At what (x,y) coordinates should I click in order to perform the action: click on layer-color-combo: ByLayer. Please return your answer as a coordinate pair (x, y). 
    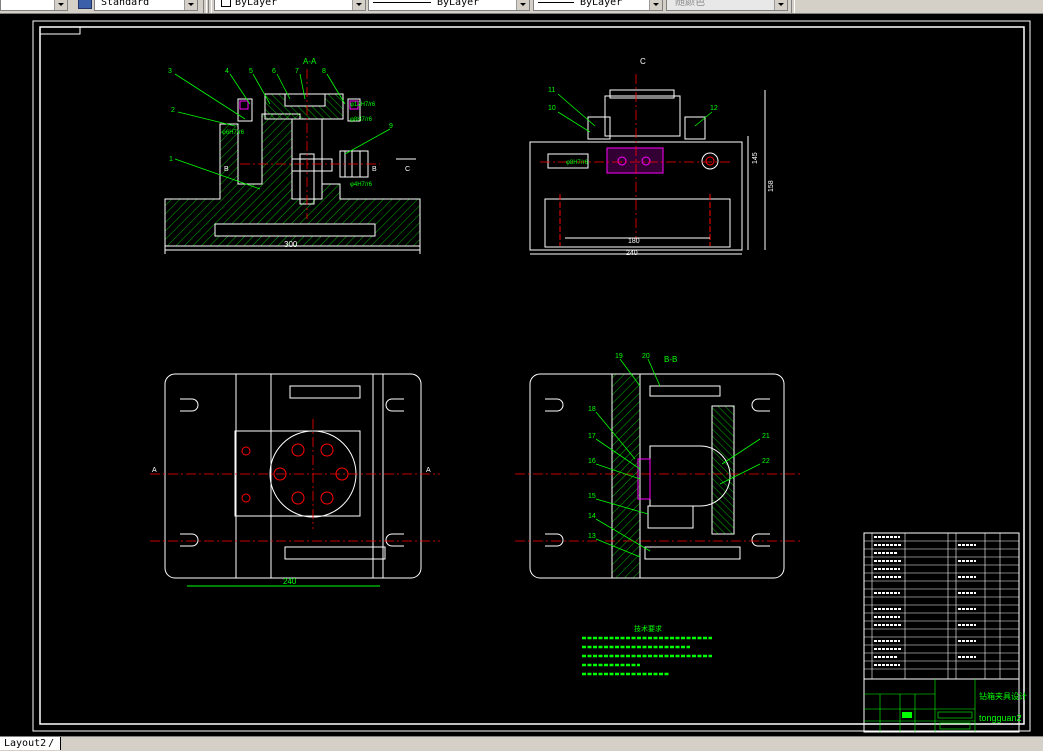
    Looking at the image, I should click on (290, 5).